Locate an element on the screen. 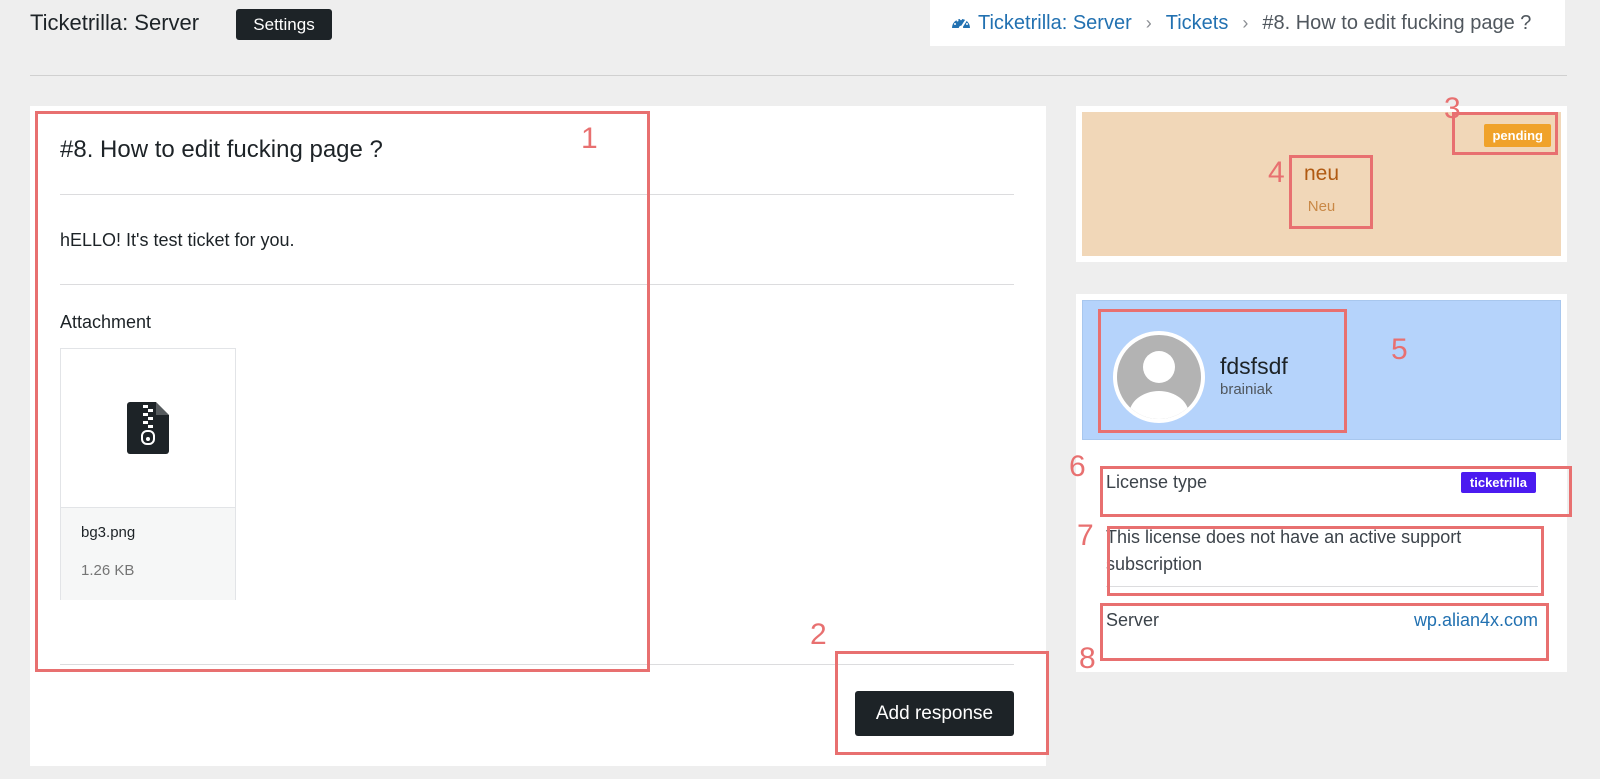 The height and width of the screenshot is (779, 1600). annotation-number-4: 4 is located at coordinates (1276, 172).